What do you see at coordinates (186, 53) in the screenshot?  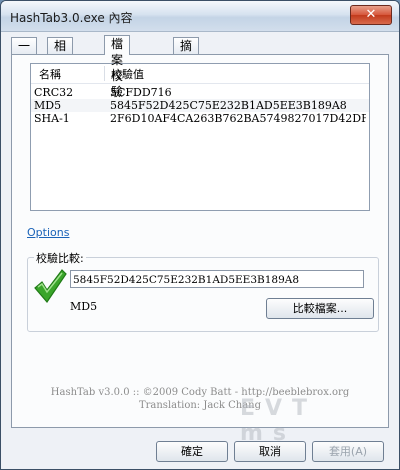 I see `tab-summary: 摘要` at bounding box center [186, 53].